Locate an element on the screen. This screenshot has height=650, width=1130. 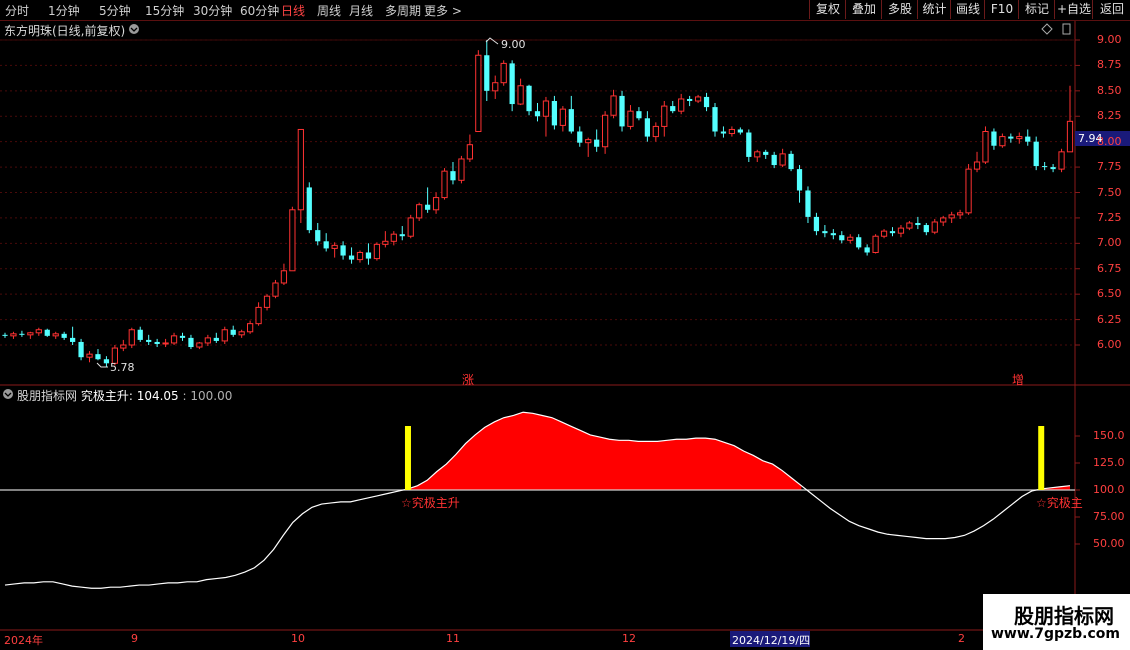
price-tick-label: 6.50 is located at coordinates (1109, 294).